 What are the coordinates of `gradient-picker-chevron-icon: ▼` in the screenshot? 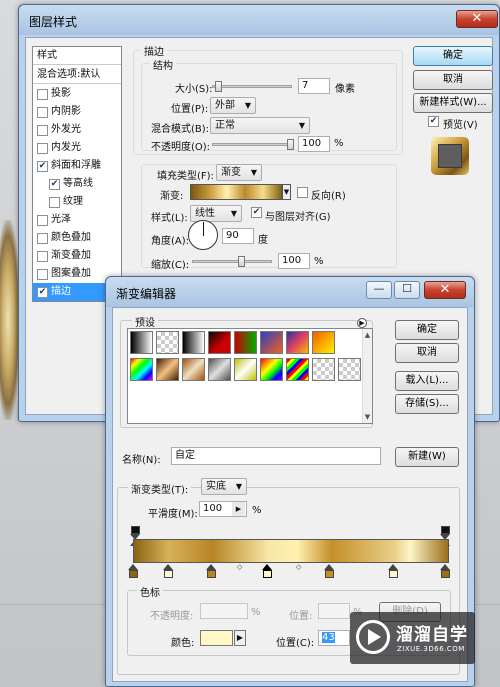 It's located at (286, 192).